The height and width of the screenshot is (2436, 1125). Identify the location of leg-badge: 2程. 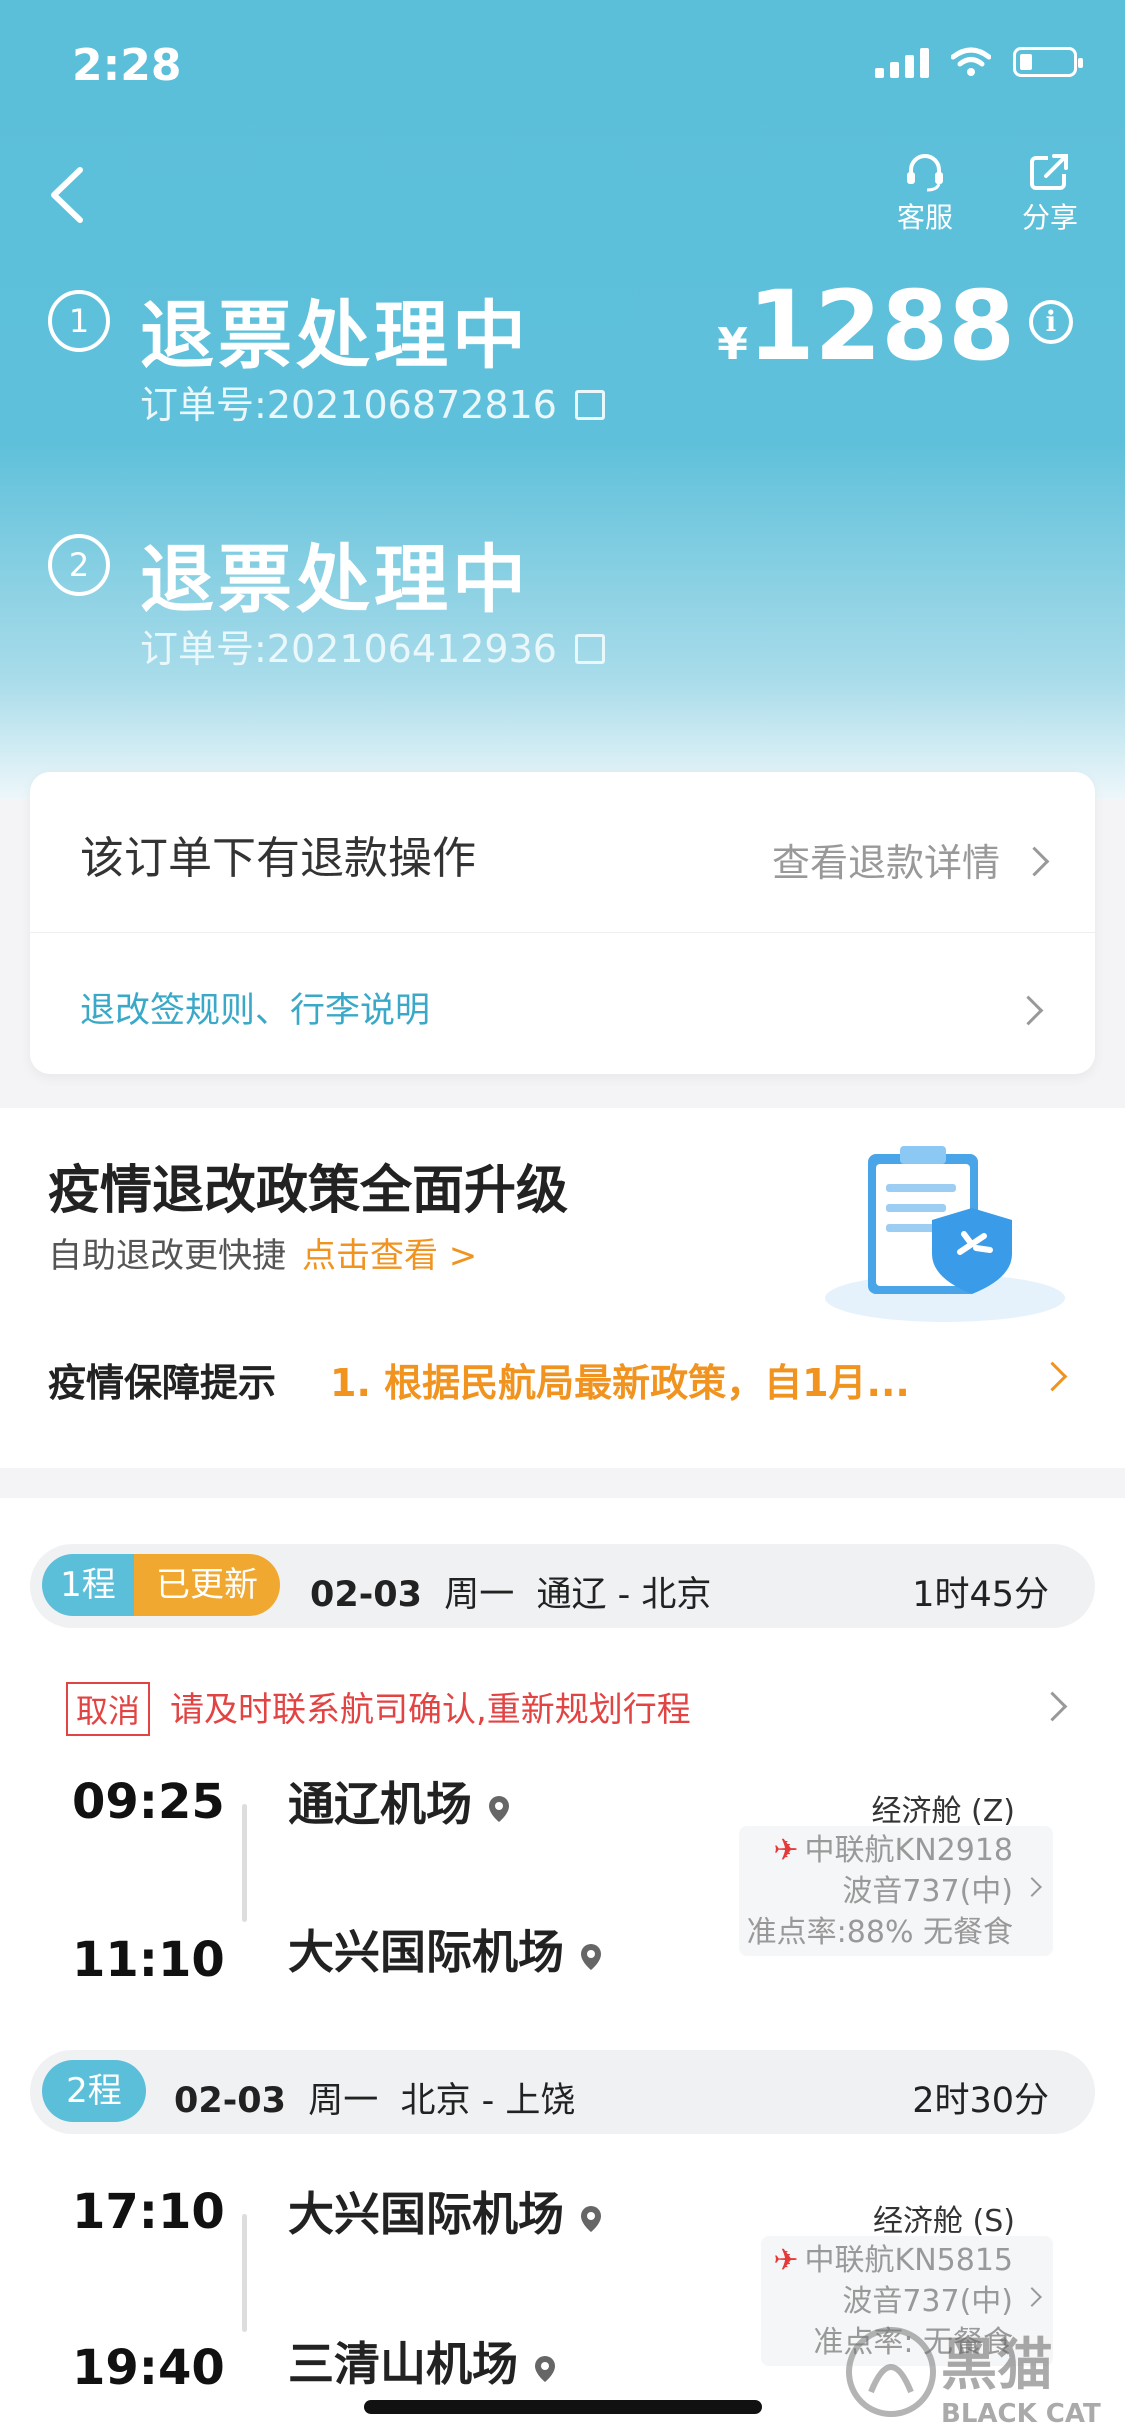
(94, 2091).